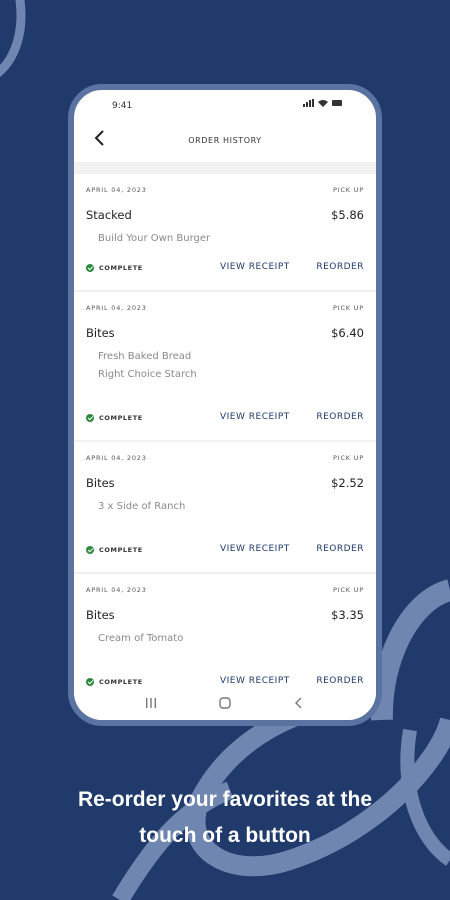  I want to click on order-price: $5.86, so click(347, 215).